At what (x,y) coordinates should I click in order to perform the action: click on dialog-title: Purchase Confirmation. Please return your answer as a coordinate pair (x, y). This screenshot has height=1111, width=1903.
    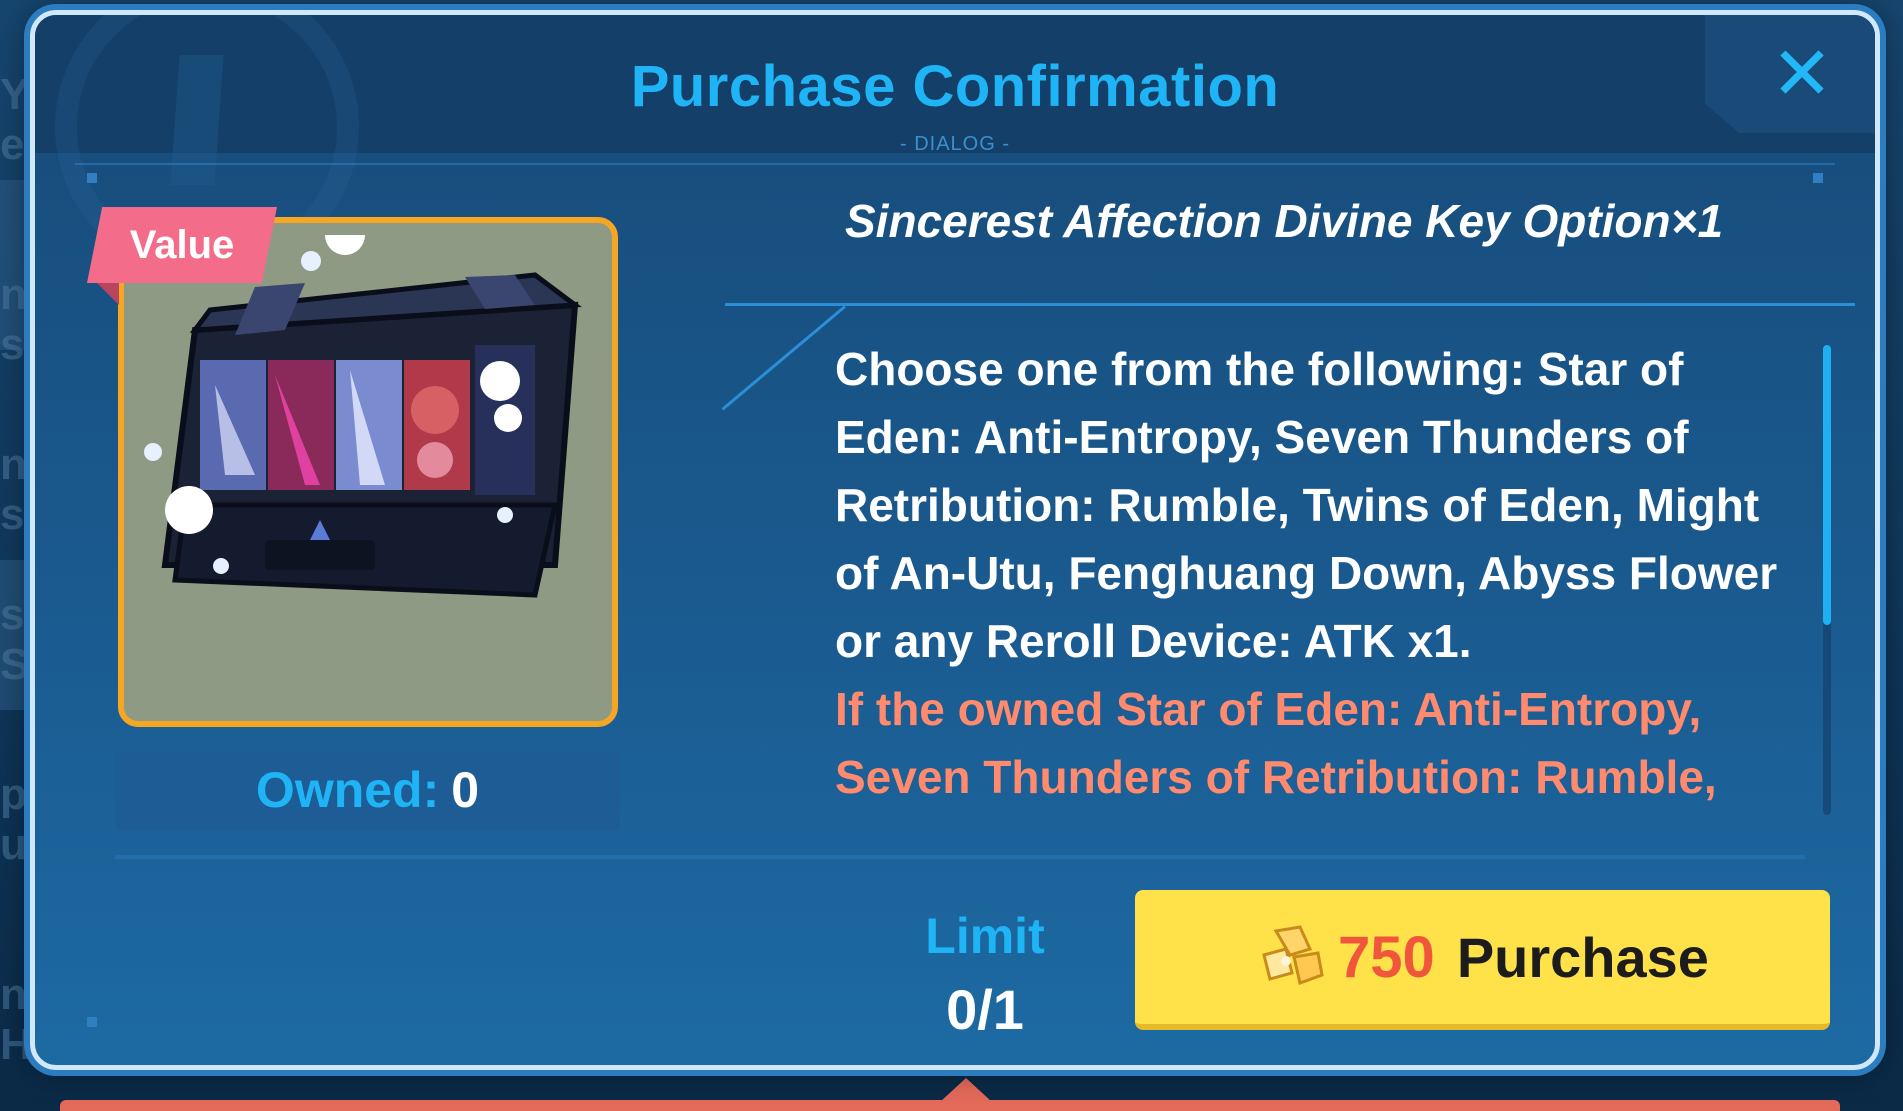
    Looking at the image, I should click on (955, 86).